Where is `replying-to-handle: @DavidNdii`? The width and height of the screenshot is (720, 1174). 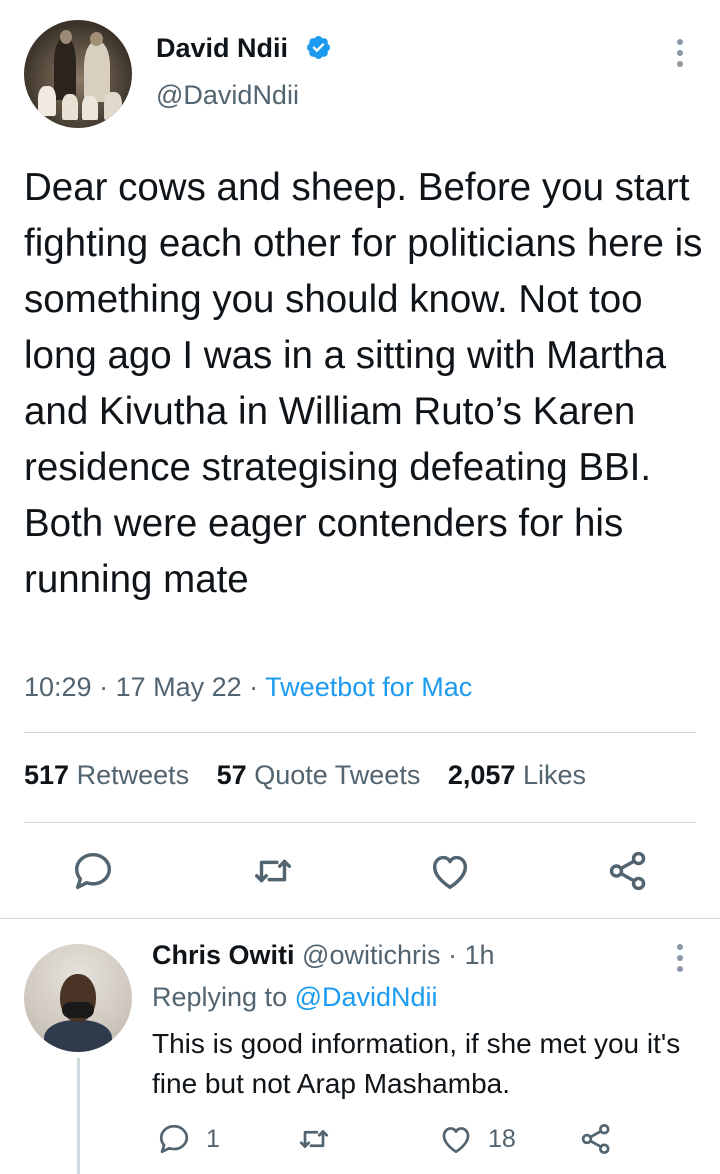
replying-to-handle: @DavidNdii is located at coordinates (366, 997).